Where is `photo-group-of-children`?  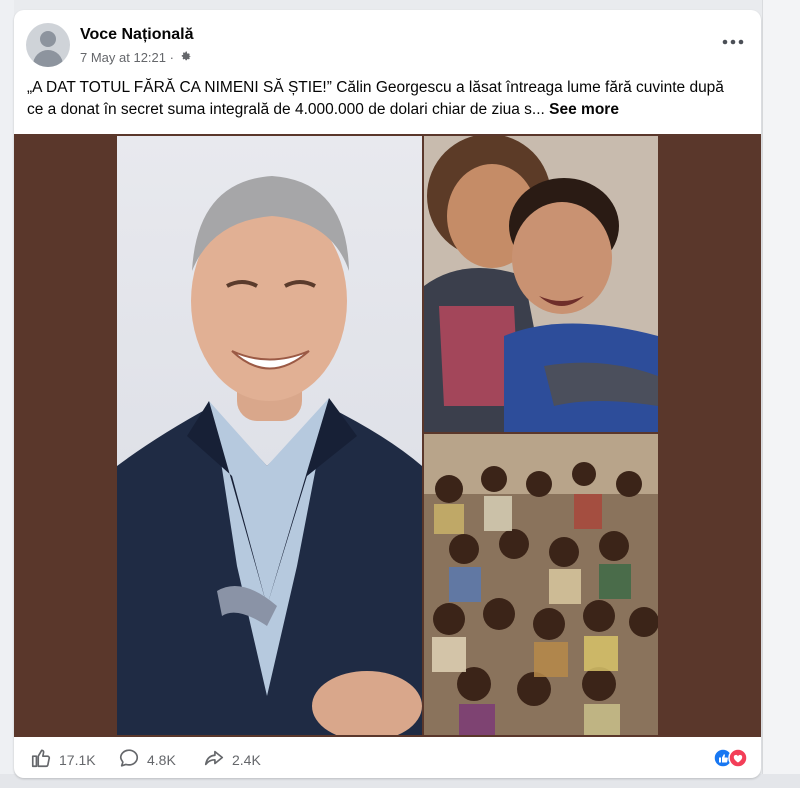
photo-group-of-children is located at coordinates (541, 584).